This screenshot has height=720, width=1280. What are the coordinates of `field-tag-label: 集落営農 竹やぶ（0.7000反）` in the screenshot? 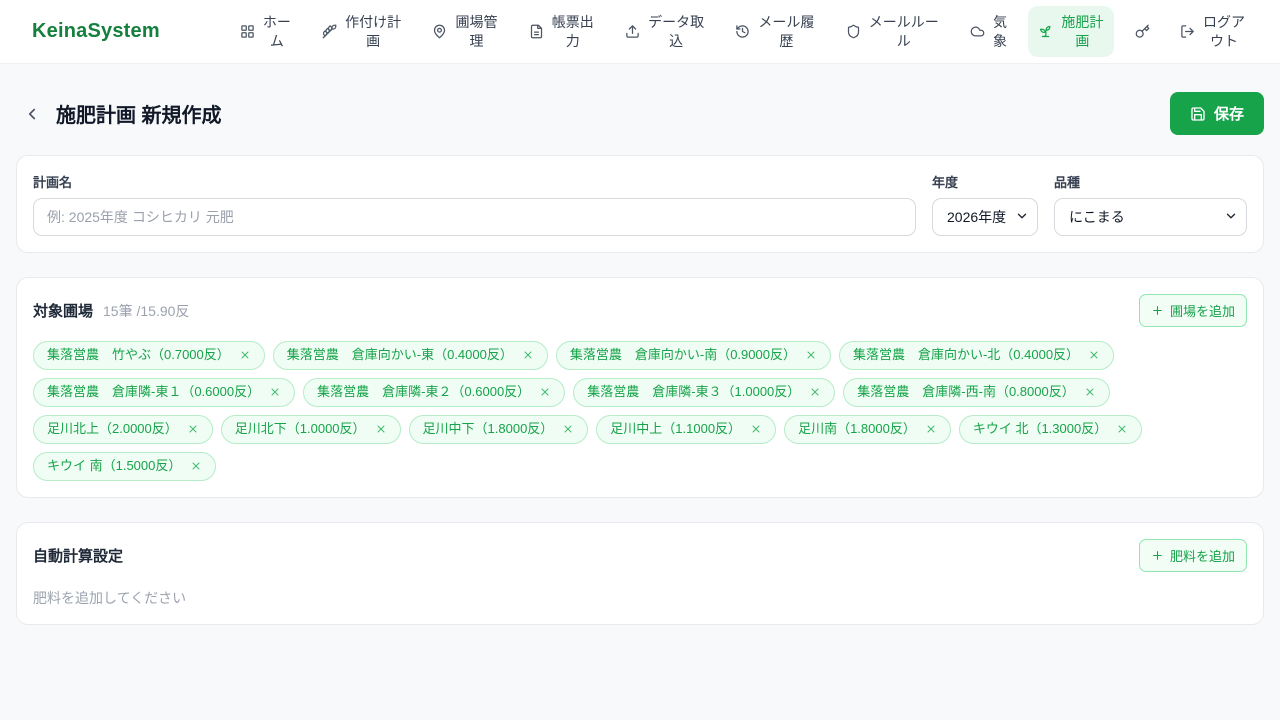 It's located at (138, 354).